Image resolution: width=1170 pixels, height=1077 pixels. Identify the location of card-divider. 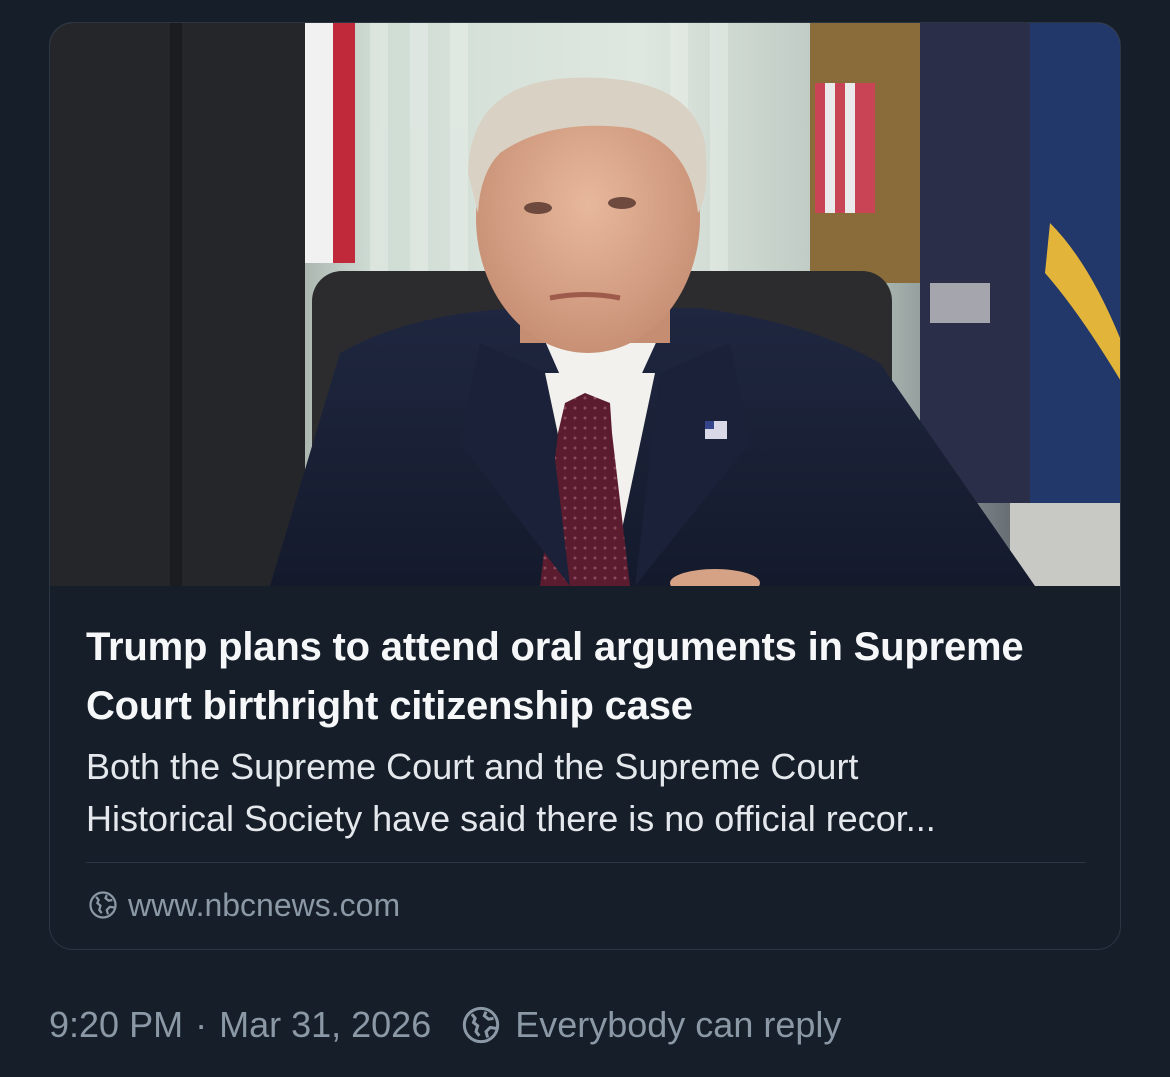
(586, 862).